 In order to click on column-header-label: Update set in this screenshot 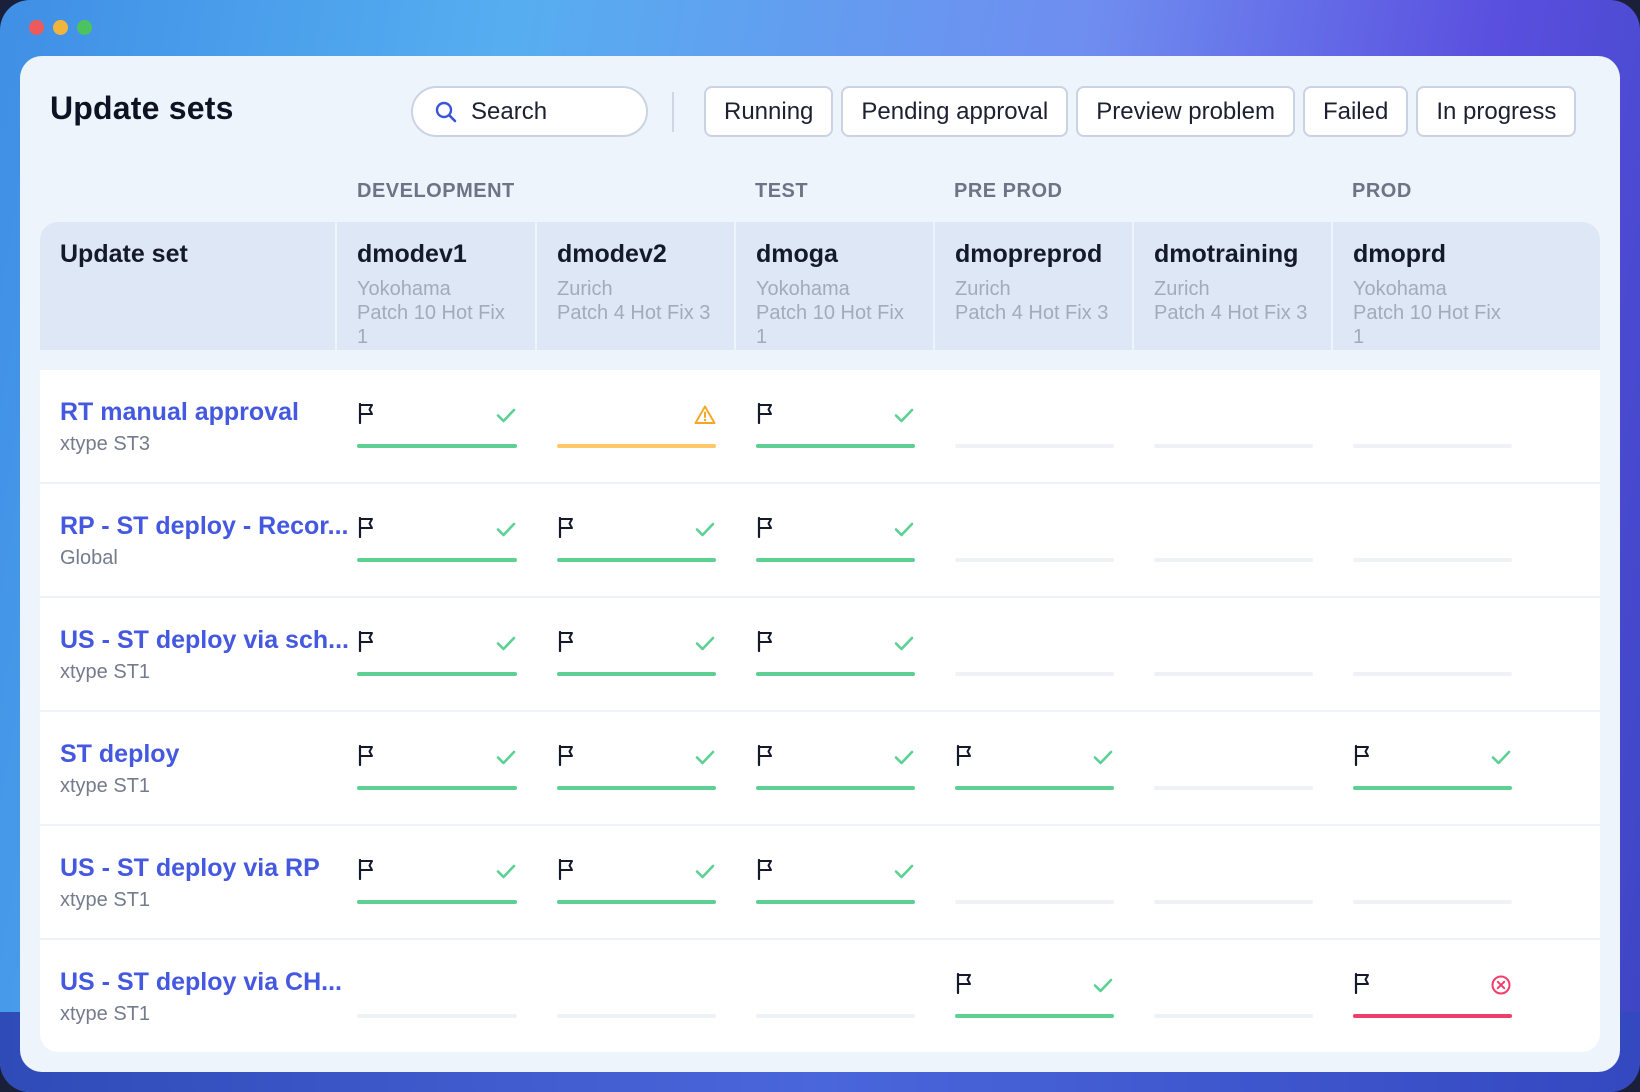, I will do `click(124, 254)`.